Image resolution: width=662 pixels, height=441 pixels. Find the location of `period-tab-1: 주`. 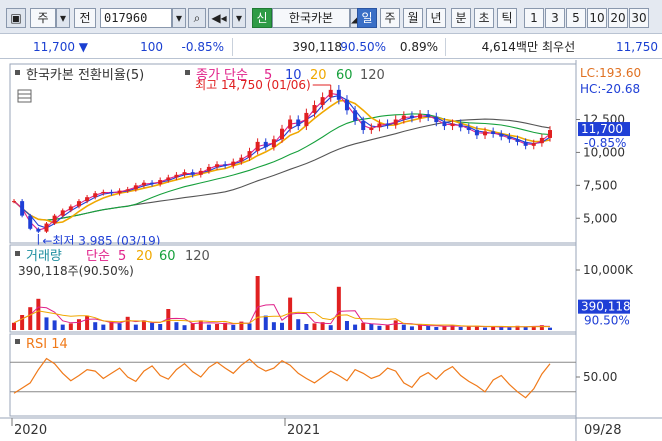

period-tab-1: 주 is located at coordinates (390, 18).